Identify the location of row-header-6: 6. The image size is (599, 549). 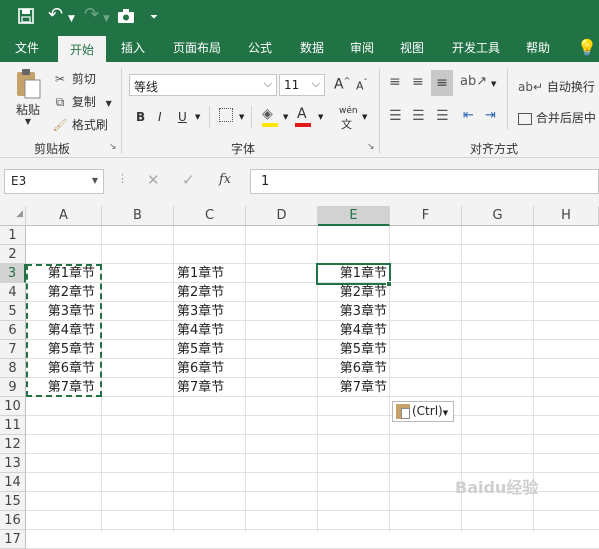
(13, 330).